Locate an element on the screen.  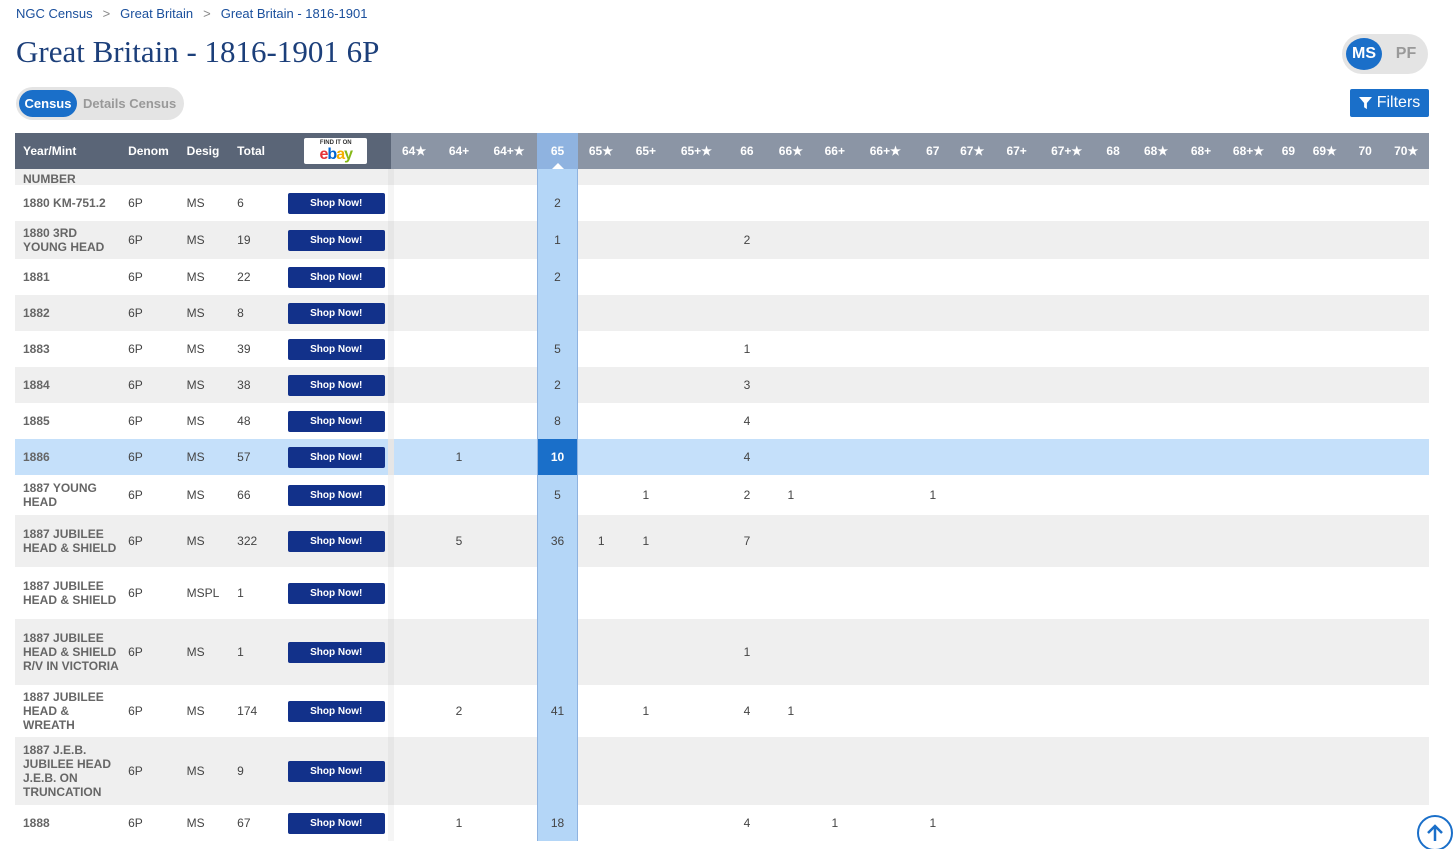
breadcrumb-great-britain: Great Britain is located at coordinates (156, 13).